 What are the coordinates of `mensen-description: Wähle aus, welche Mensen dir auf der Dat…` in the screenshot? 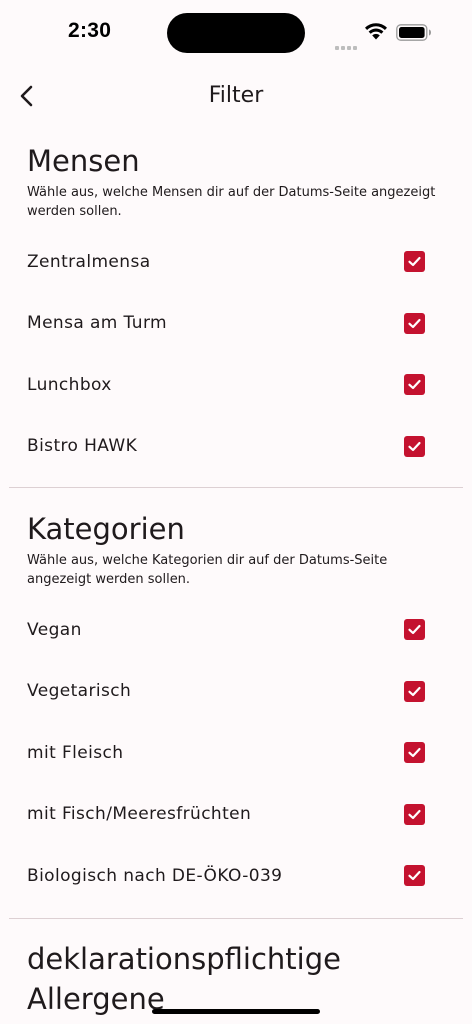 It's located at (231, 202).